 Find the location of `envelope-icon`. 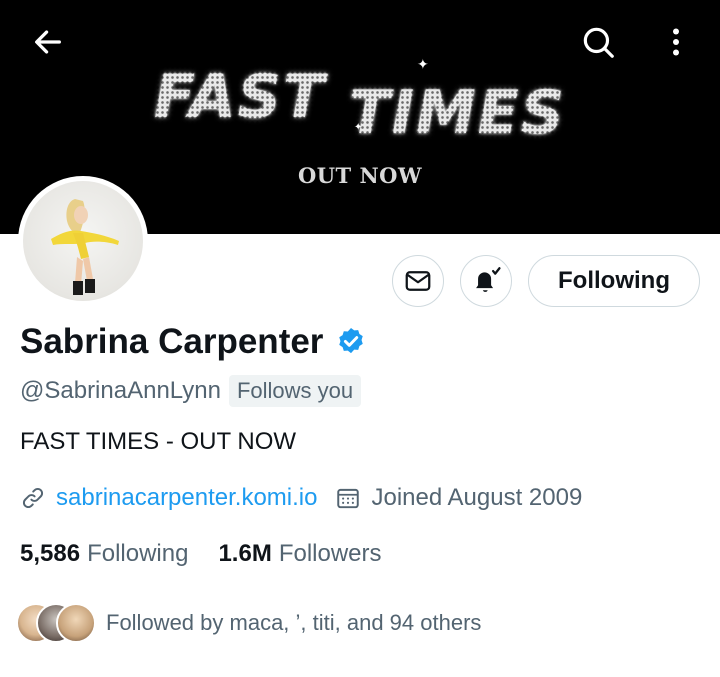

envelope-icon is located at coordinates (418, 281).